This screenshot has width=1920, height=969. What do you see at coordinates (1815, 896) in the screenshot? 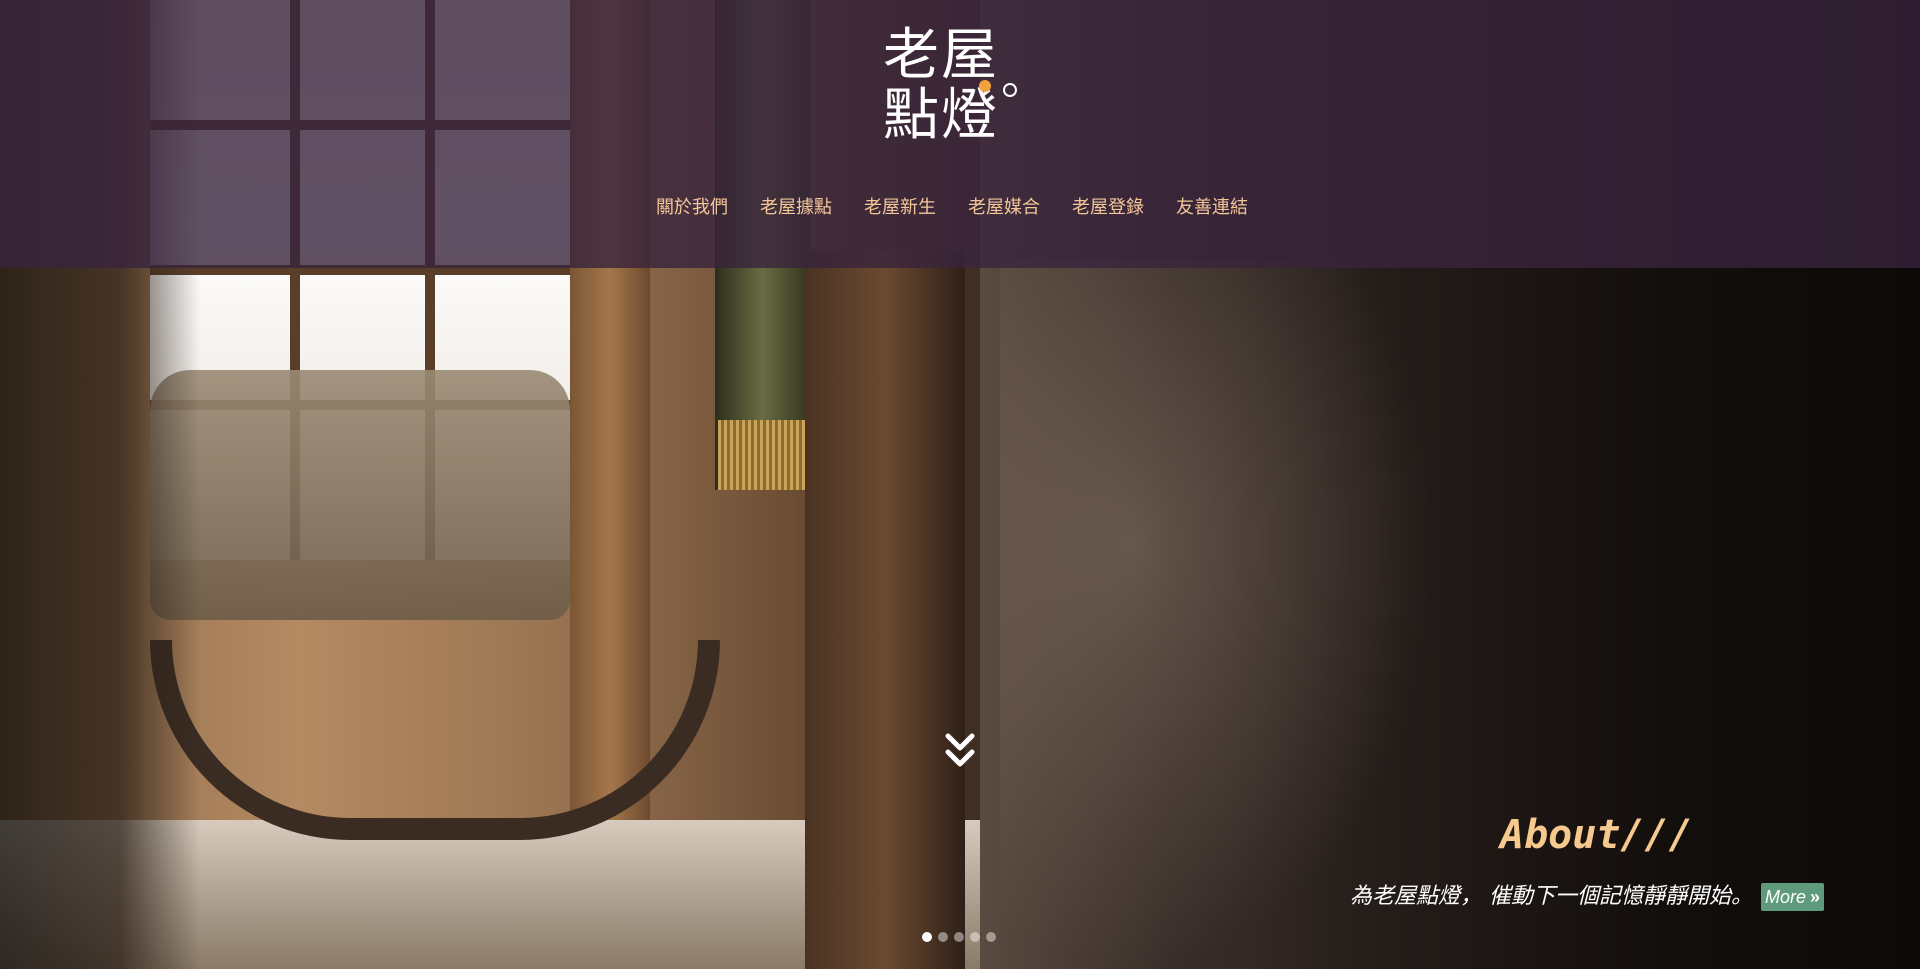
I see `double-chevron-right-icon: »` at bounding box center [1815, 896].